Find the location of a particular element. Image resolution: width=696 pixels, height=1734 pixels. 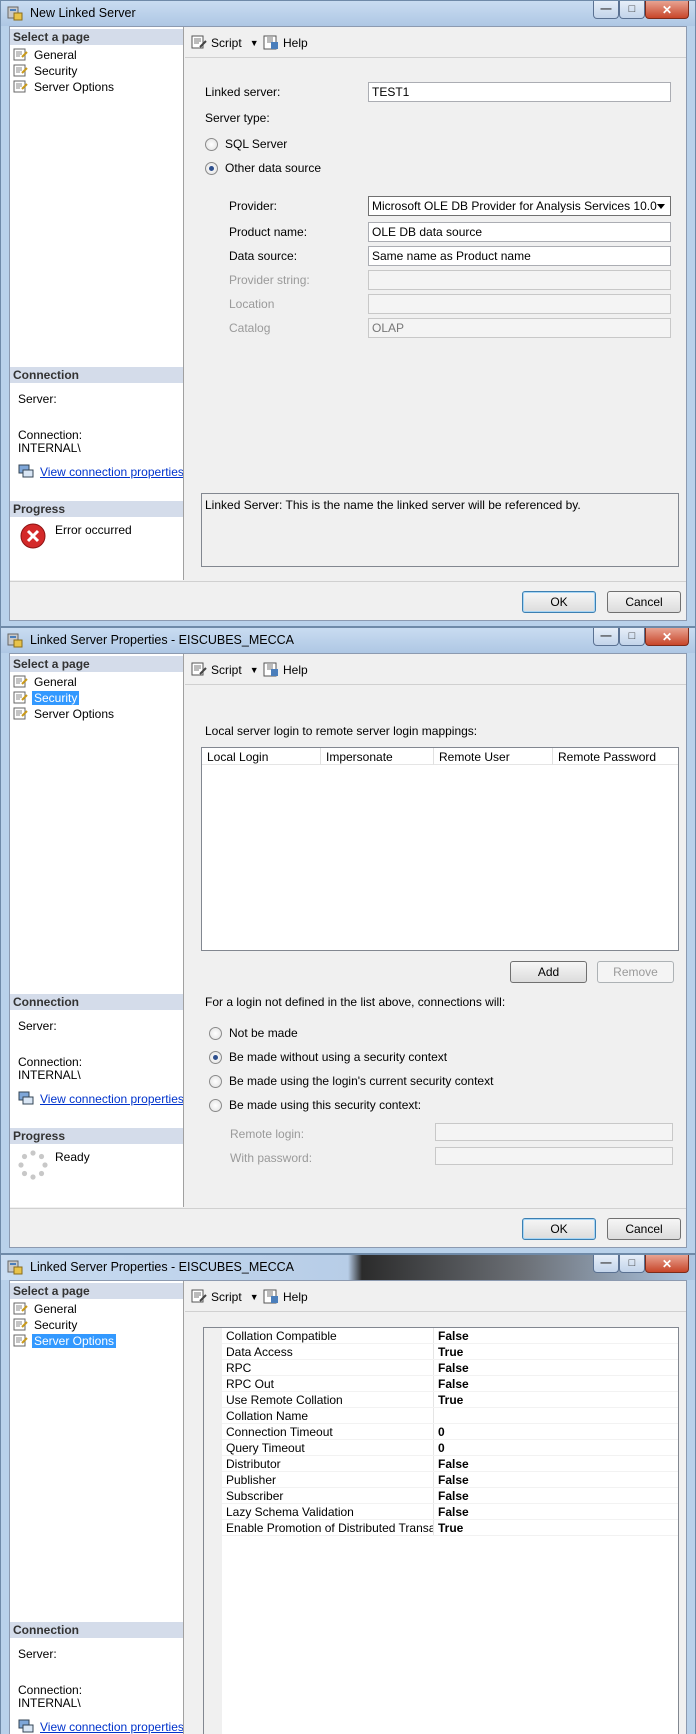

title-bar: New Linked Server — □ ✕ is located at coordinates (348, 13).